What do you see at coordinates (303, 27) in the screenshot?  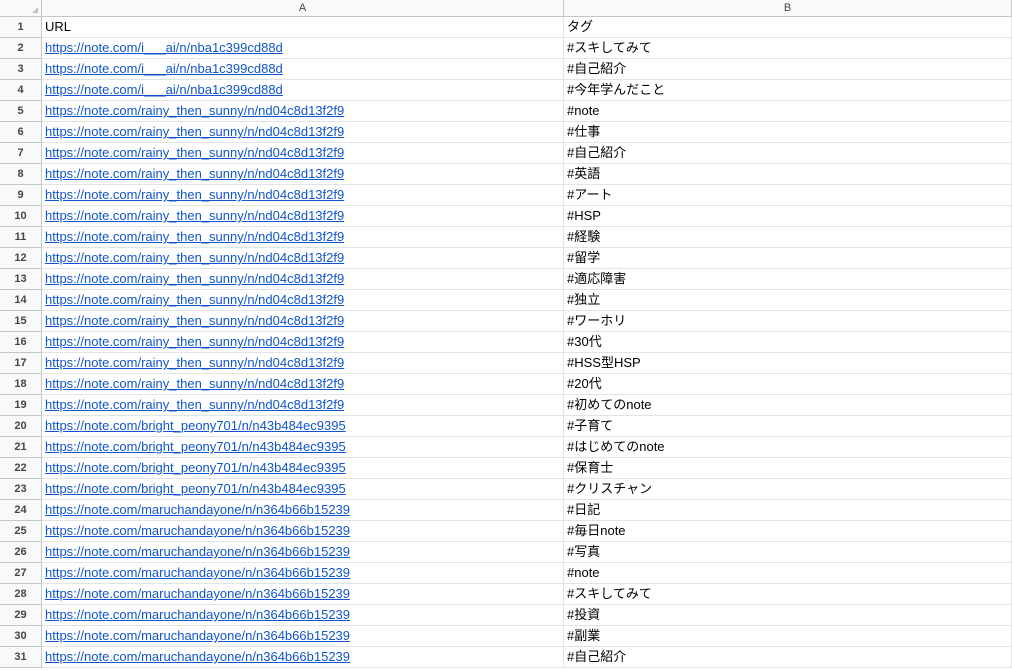 I see `header-cell-url: URL` at bounding box center [303, 27].